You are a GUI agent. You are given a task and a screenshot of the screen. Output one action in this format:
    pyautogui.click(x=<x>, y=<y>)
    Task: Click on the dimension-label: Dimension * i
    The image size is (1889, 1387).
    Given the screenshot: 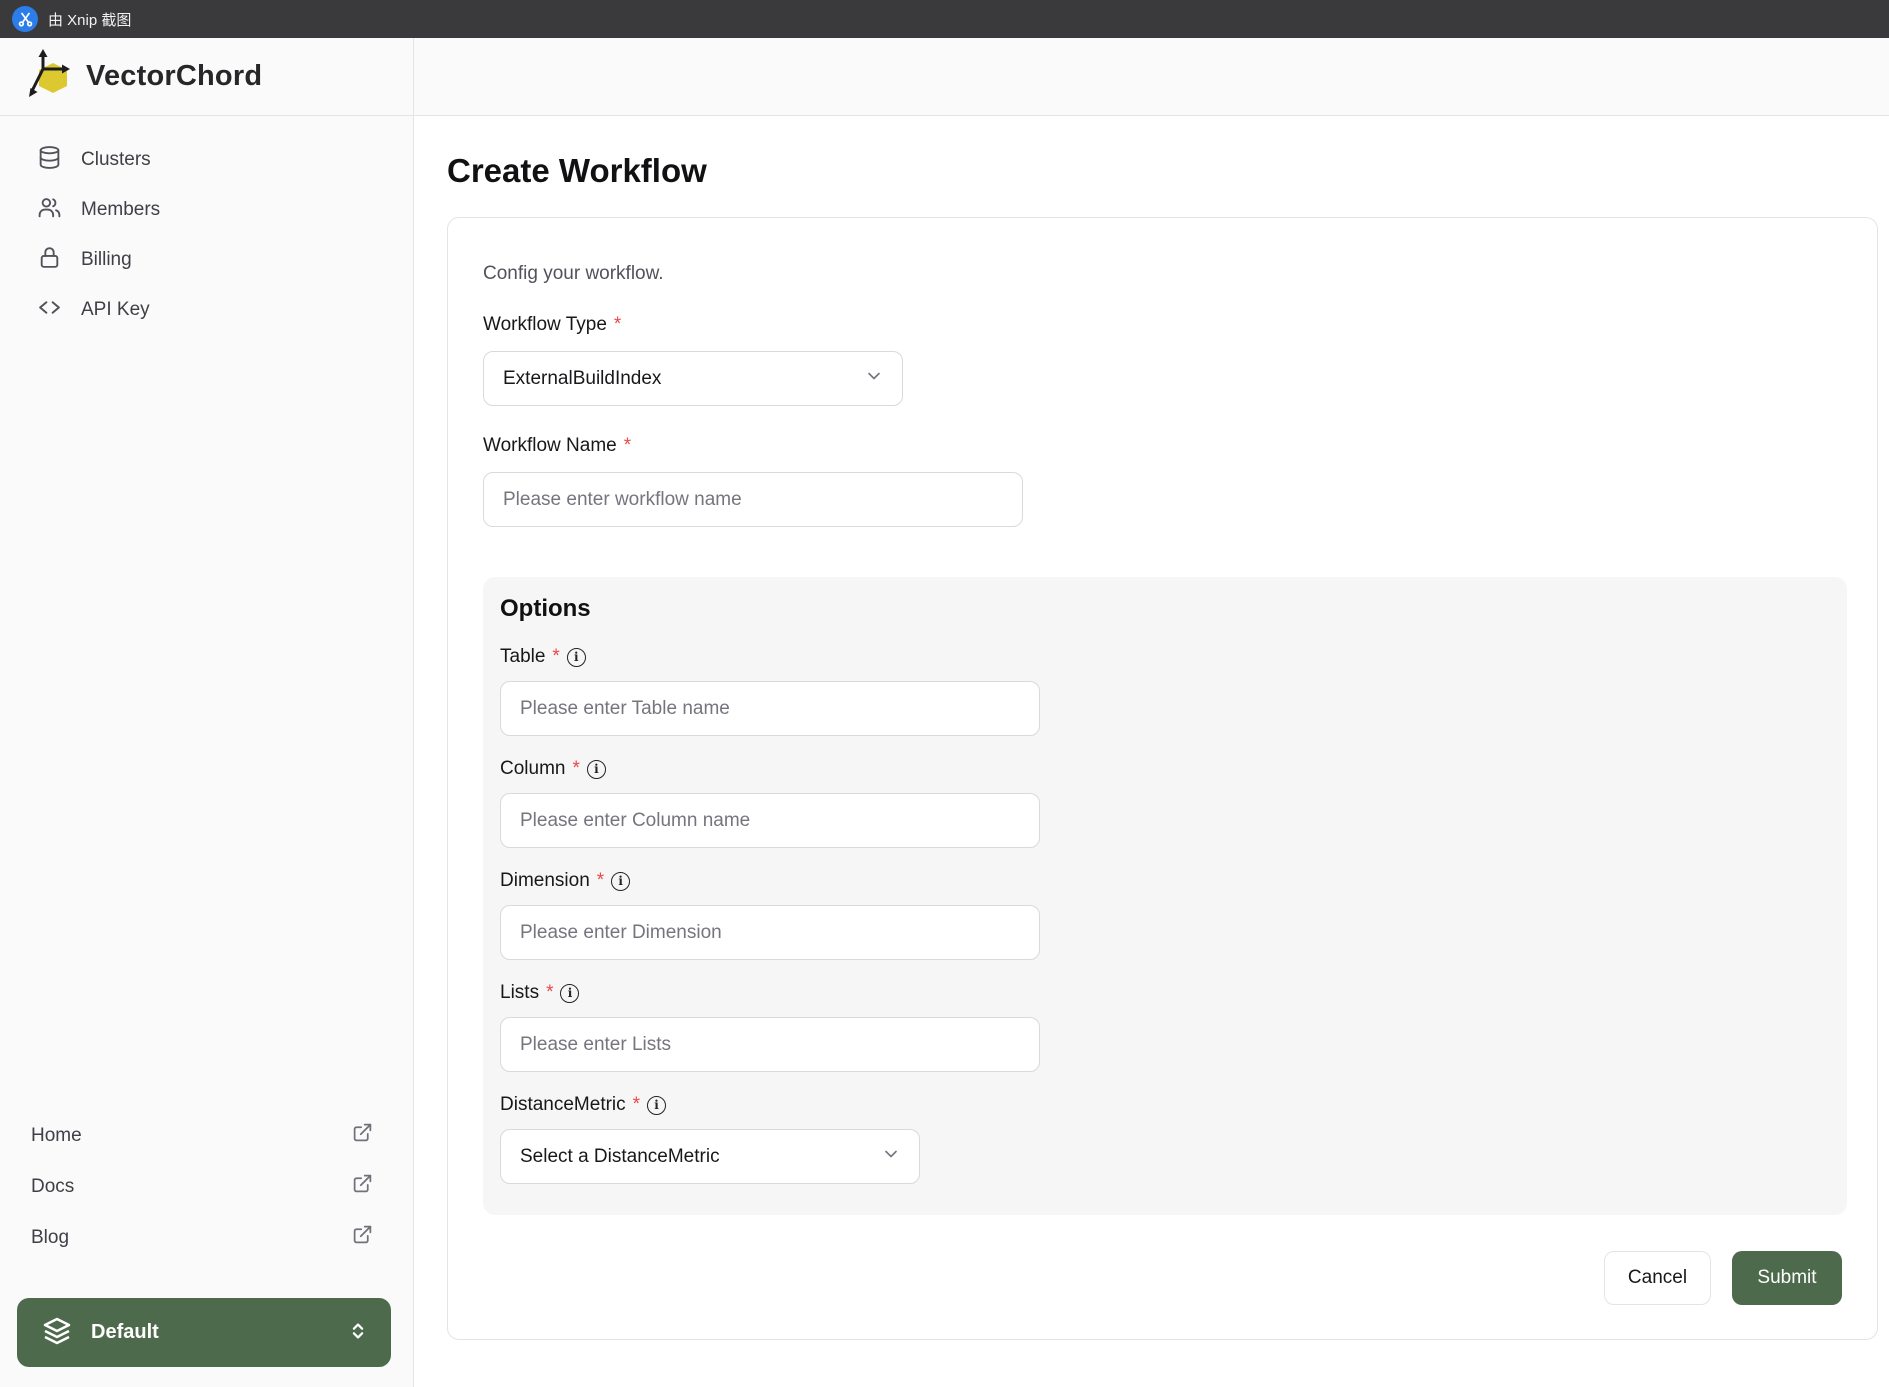 What is the action you would take?
    pyautogui.click(x=1165, y=881)
    